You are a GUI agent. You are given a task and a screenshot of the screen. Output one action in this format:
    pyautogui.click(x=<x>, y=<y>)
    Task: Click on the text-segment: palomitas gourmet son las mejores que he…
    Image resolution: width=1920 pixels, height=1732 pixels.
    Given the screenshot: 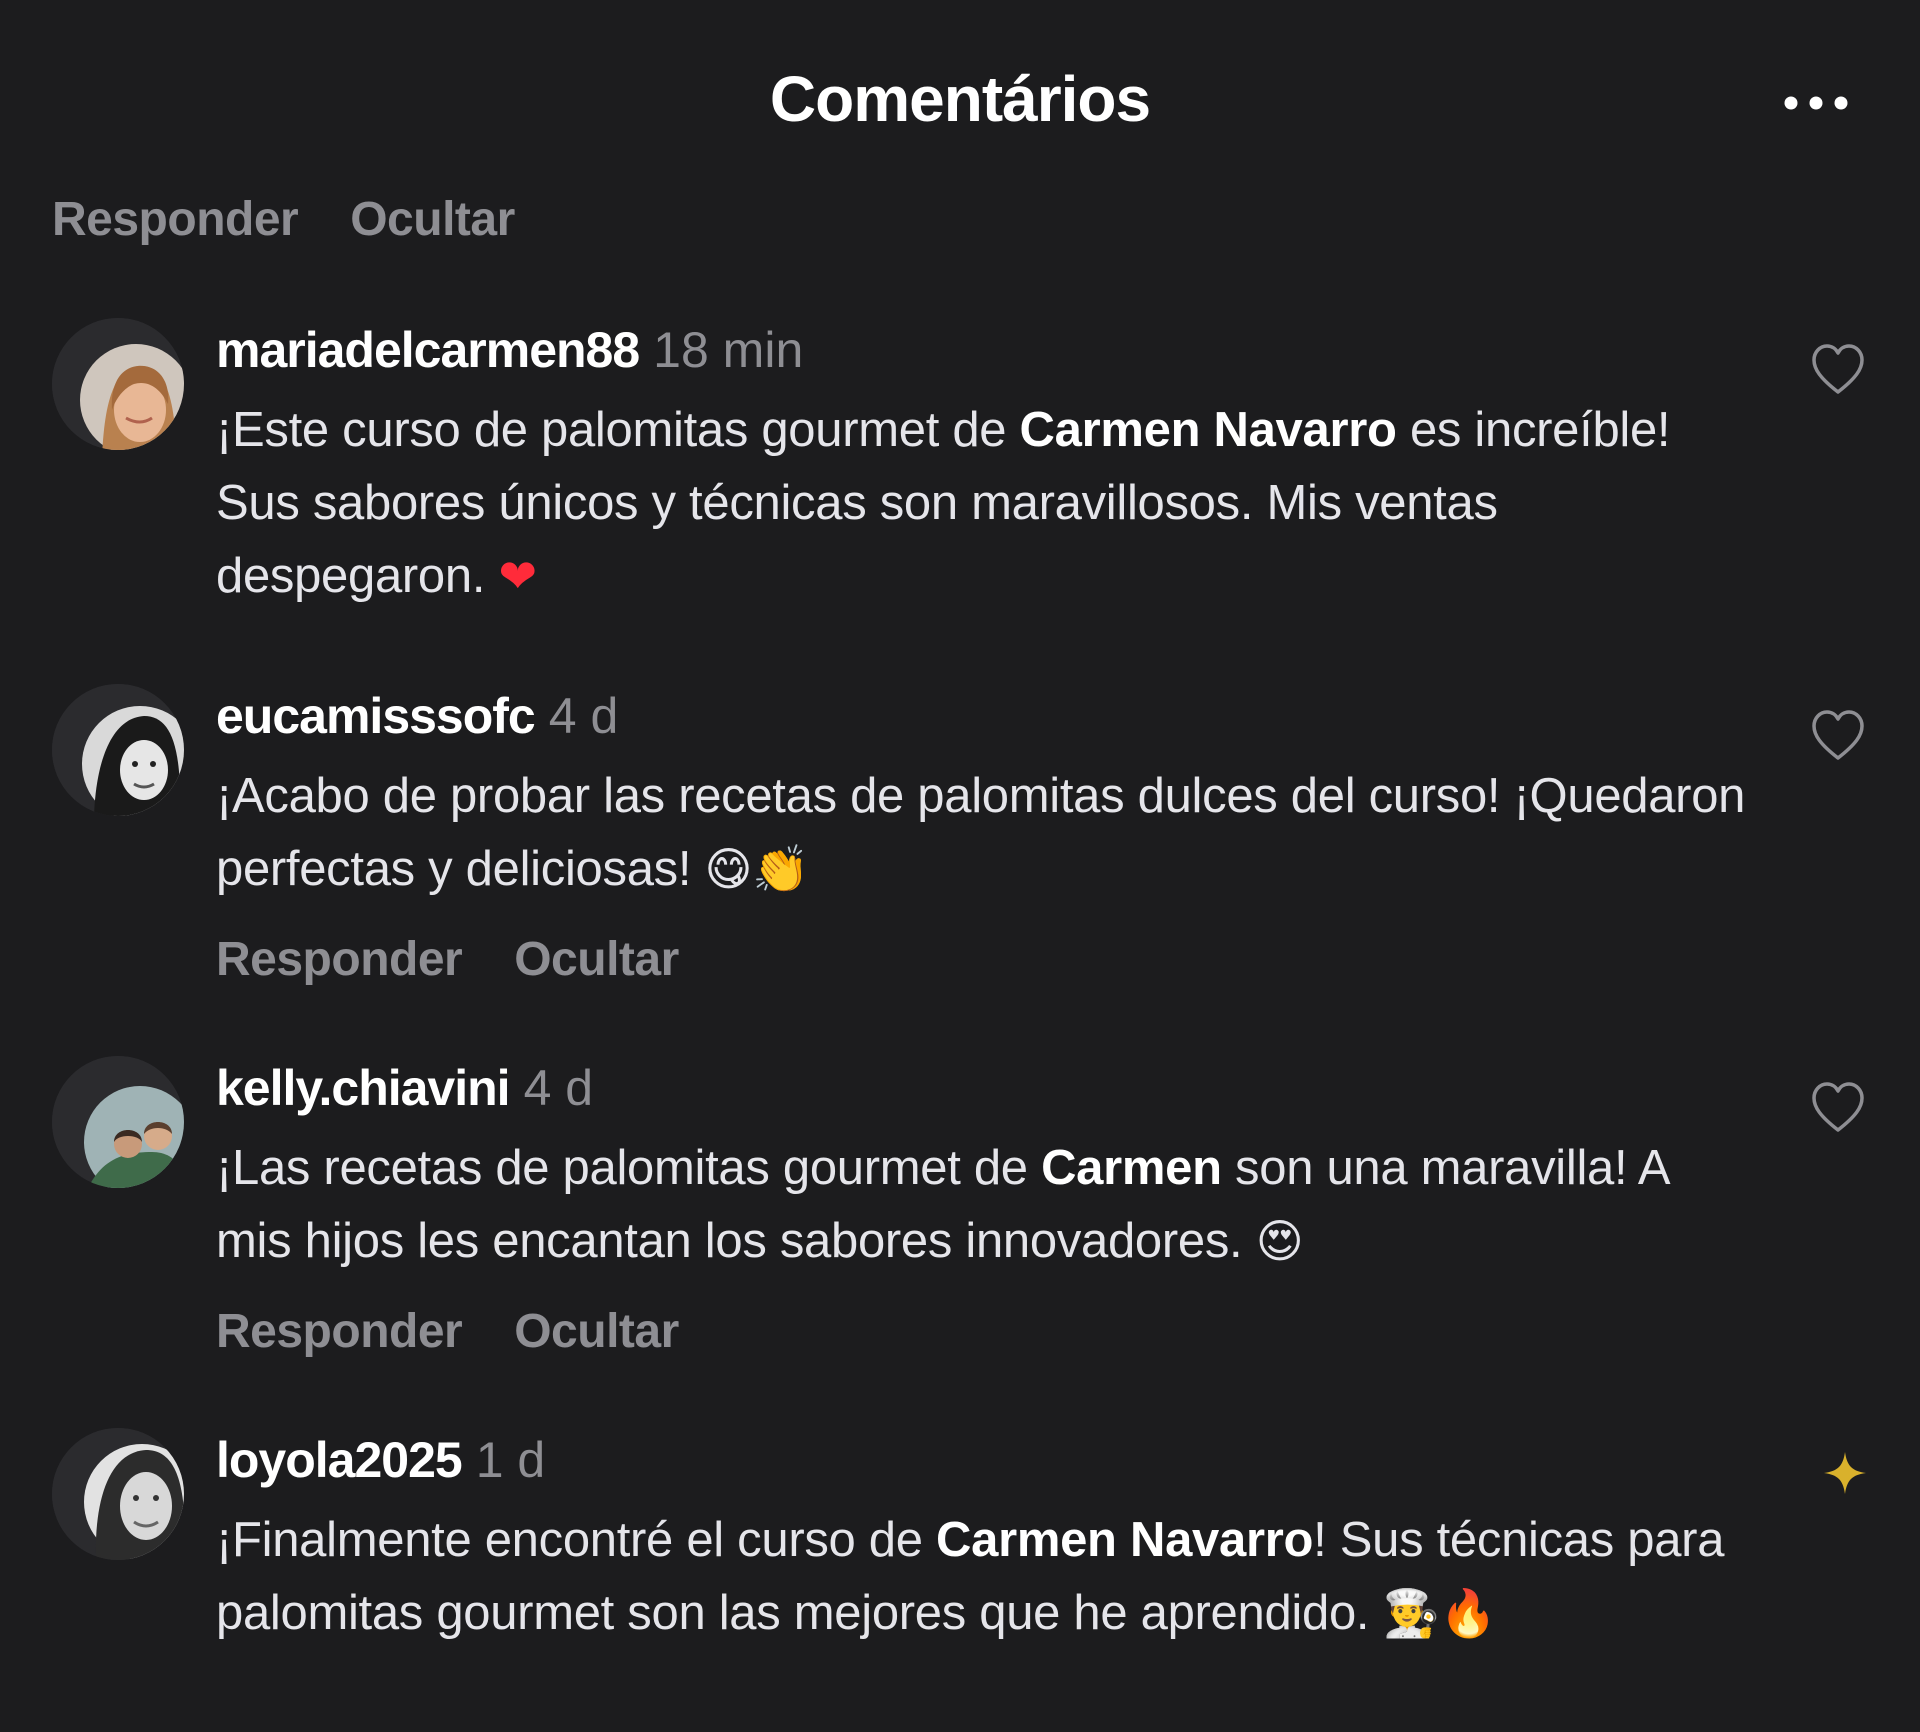 What is the action you would take?
    pyautogui.click(x=799, y=1613)
    